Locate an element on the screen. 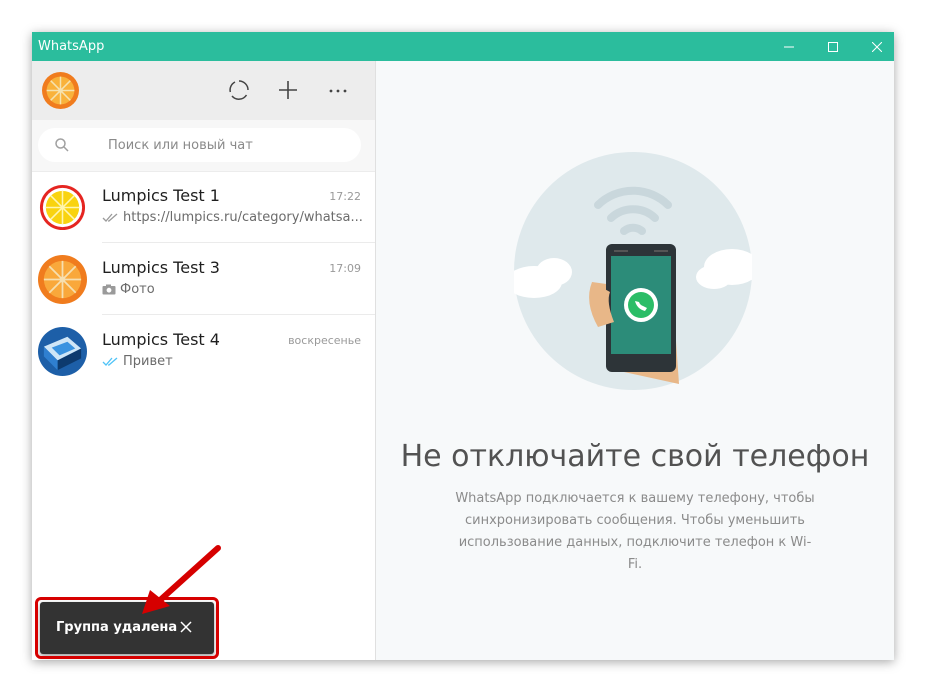 This screenshot has width=926, height=692. chat-avatar-blue-cube is located at coordinates (62, 351).